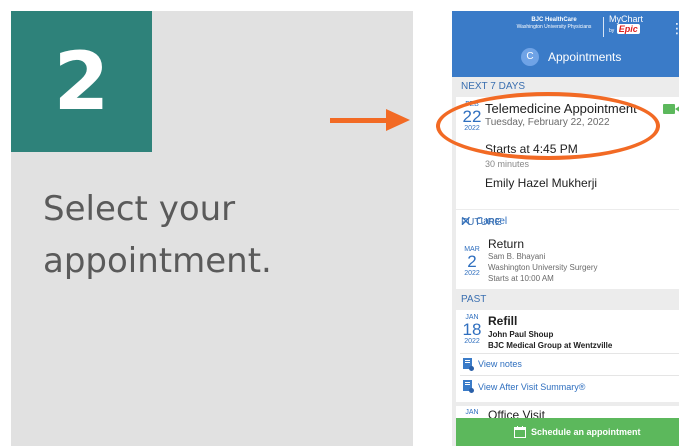 The width and height of the screenshot is (679, 446). I want to click on appointment-date: JAN, so click(472, 413).